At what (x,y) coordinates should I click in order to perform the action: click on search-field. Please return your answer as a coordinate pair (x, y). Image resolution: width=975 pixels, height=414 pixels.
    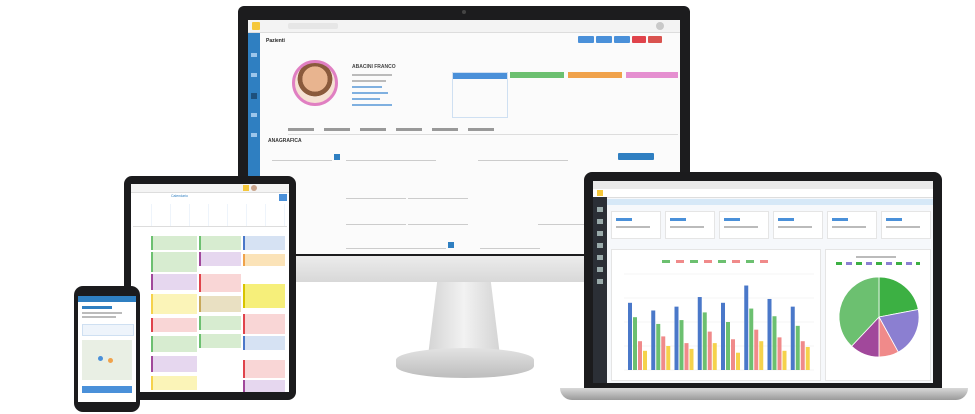
    Looking at the image, I should click on (313, 26).